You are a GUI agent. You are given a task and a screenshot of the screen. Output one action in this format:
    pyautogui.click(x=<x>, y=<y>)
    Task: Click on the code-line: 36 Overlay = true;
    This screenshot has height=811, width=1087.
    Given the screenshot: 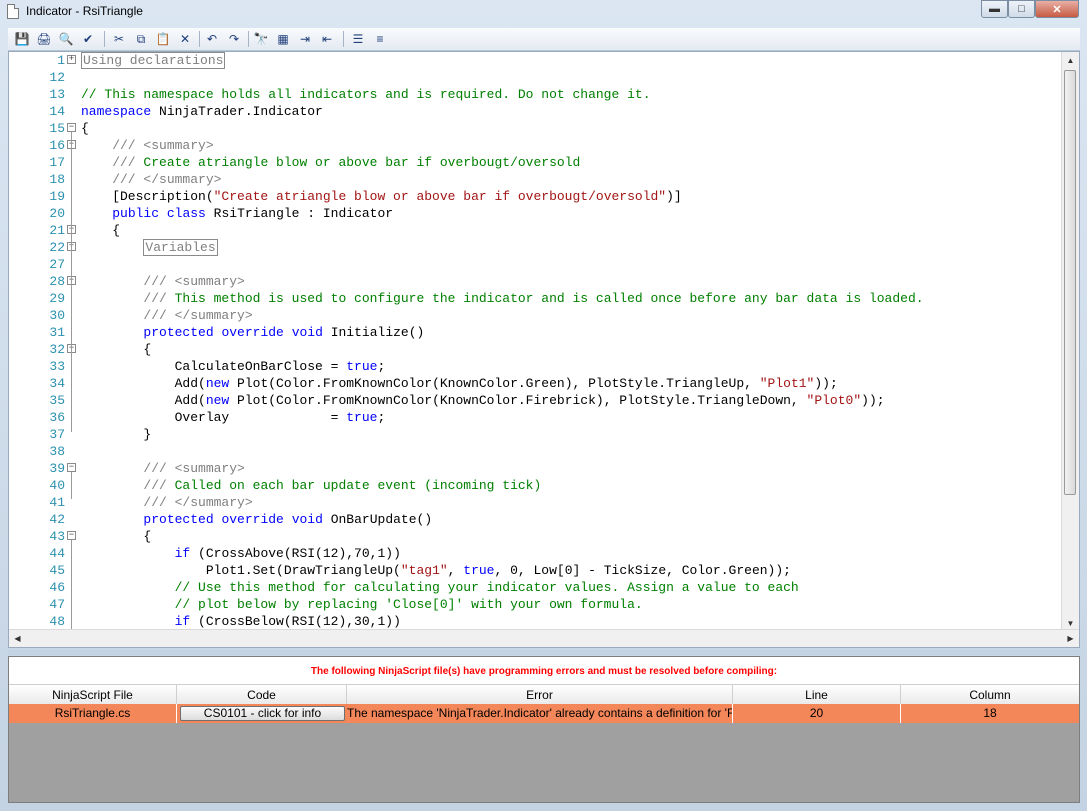 What is the action you would take?
    pyautogui.click(x=536, y=417)
    